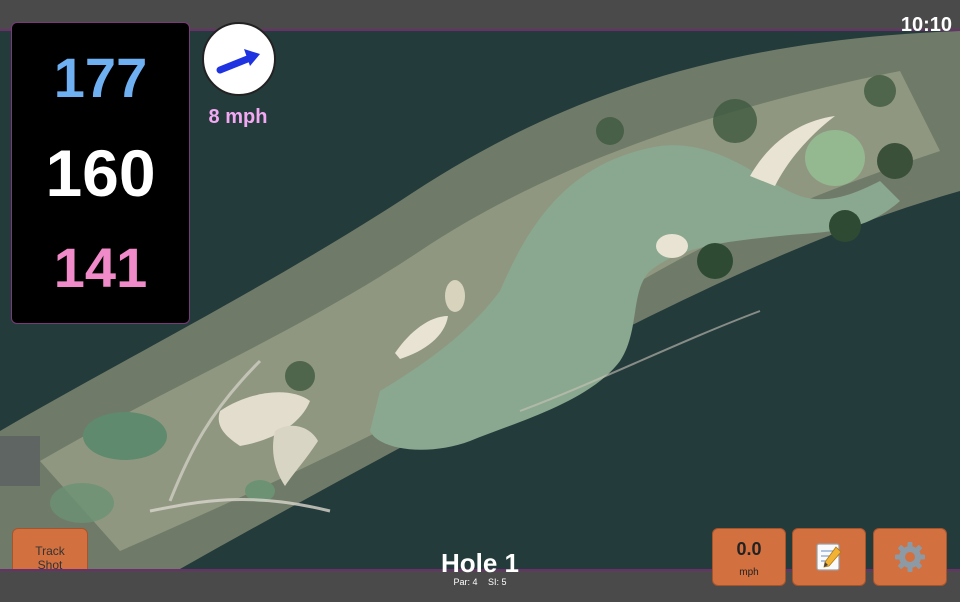 The width and height of the screenshot is (960, 602). Describe the element at coordinates (497, 582) in the screenshot. I see `hole-stroke-index: SI: 5` at that location.